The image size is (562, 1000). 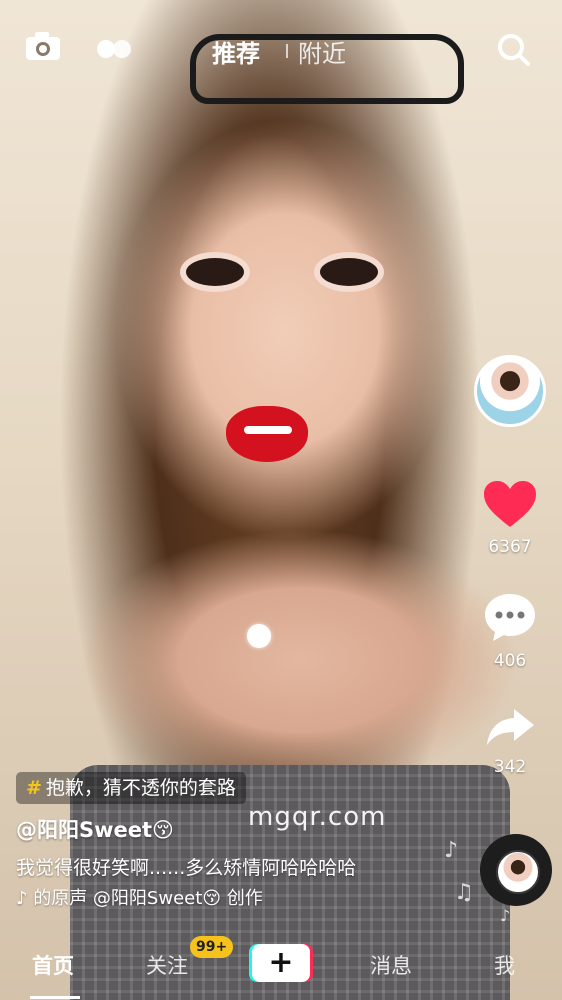 I want to click on heart-icon, so click(x=510, y=504).